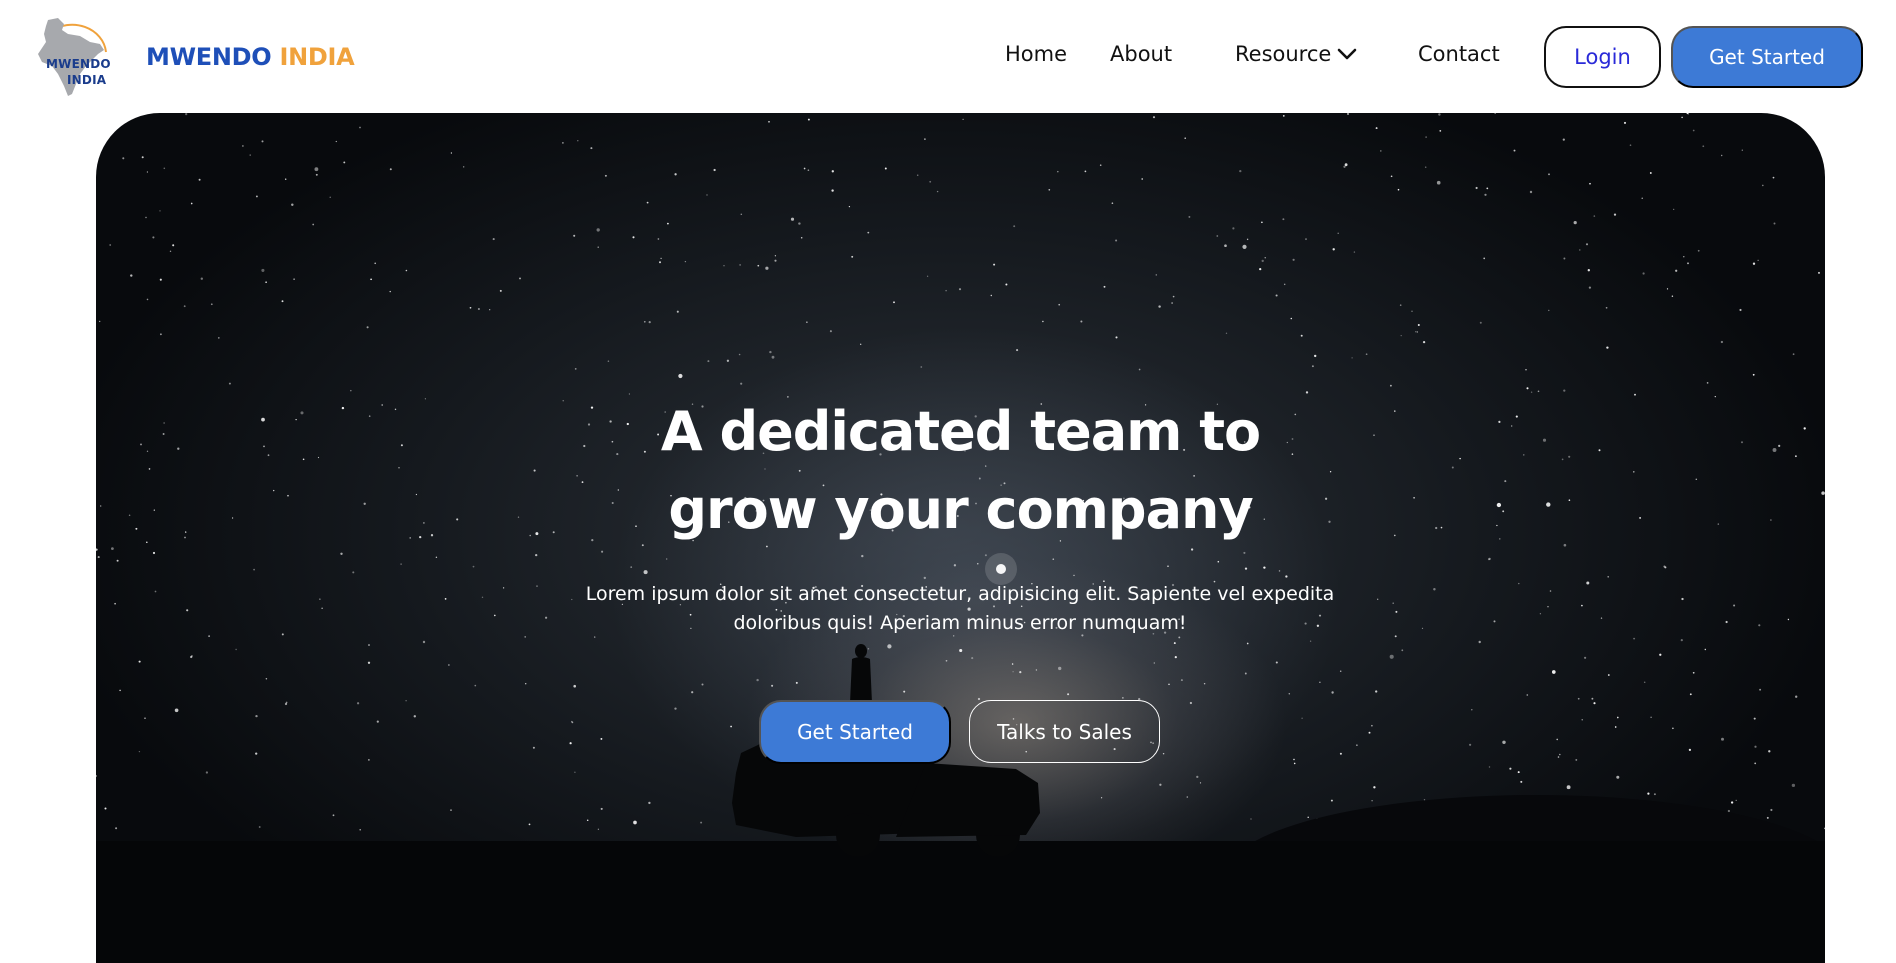  I want to click on hero-title-line2: grow your company, so click(960, 509).